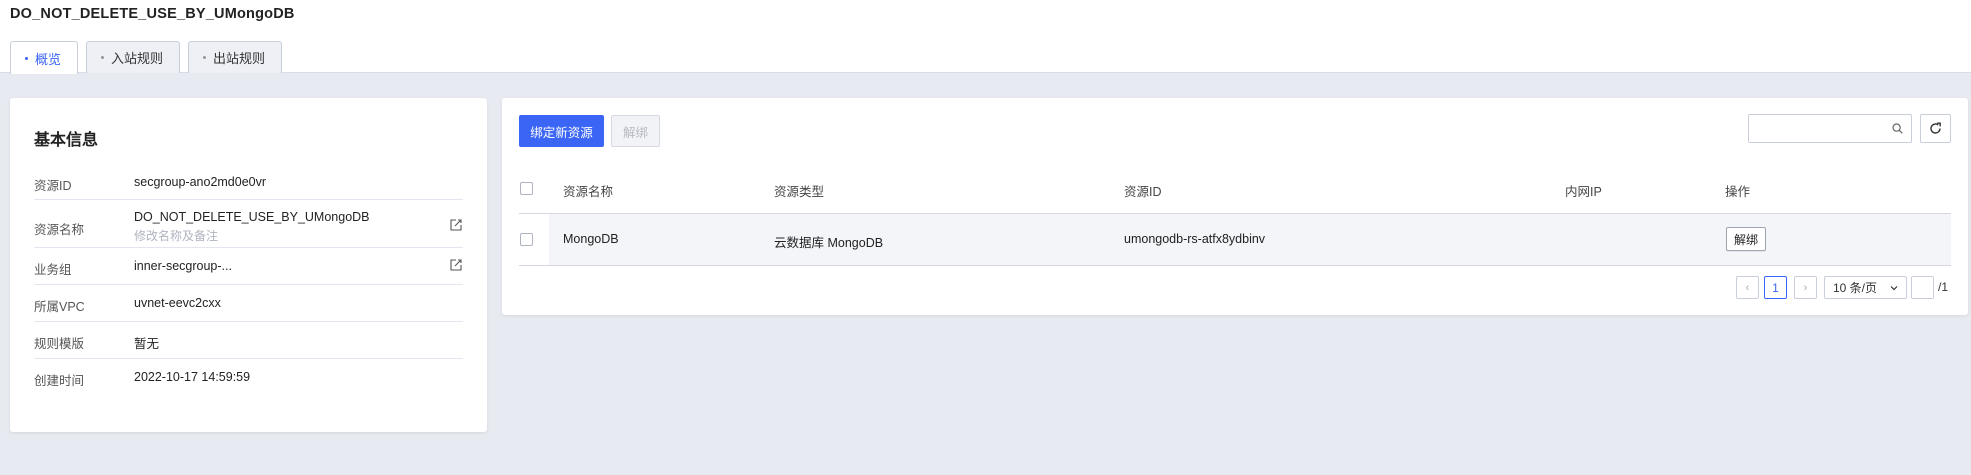 The height and width of the screenshot is (475, 1971). I want to click on search-box, so click(1830, 128).